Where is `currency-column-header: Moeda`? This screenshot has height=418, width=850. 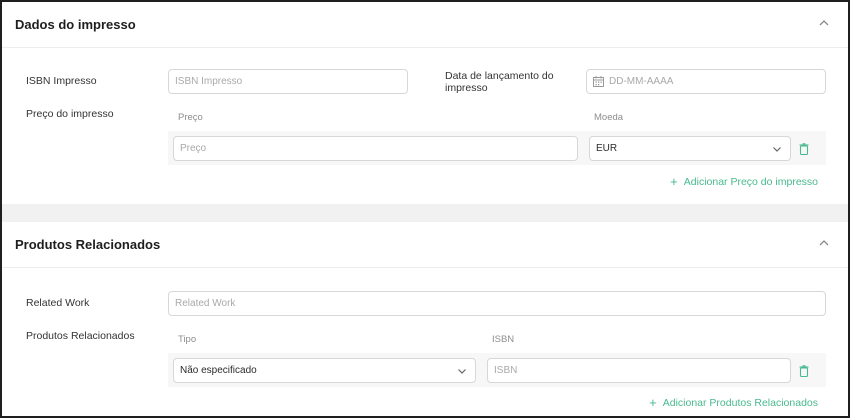 currency-column-header: Moeda is located at coordinates (609, 117).